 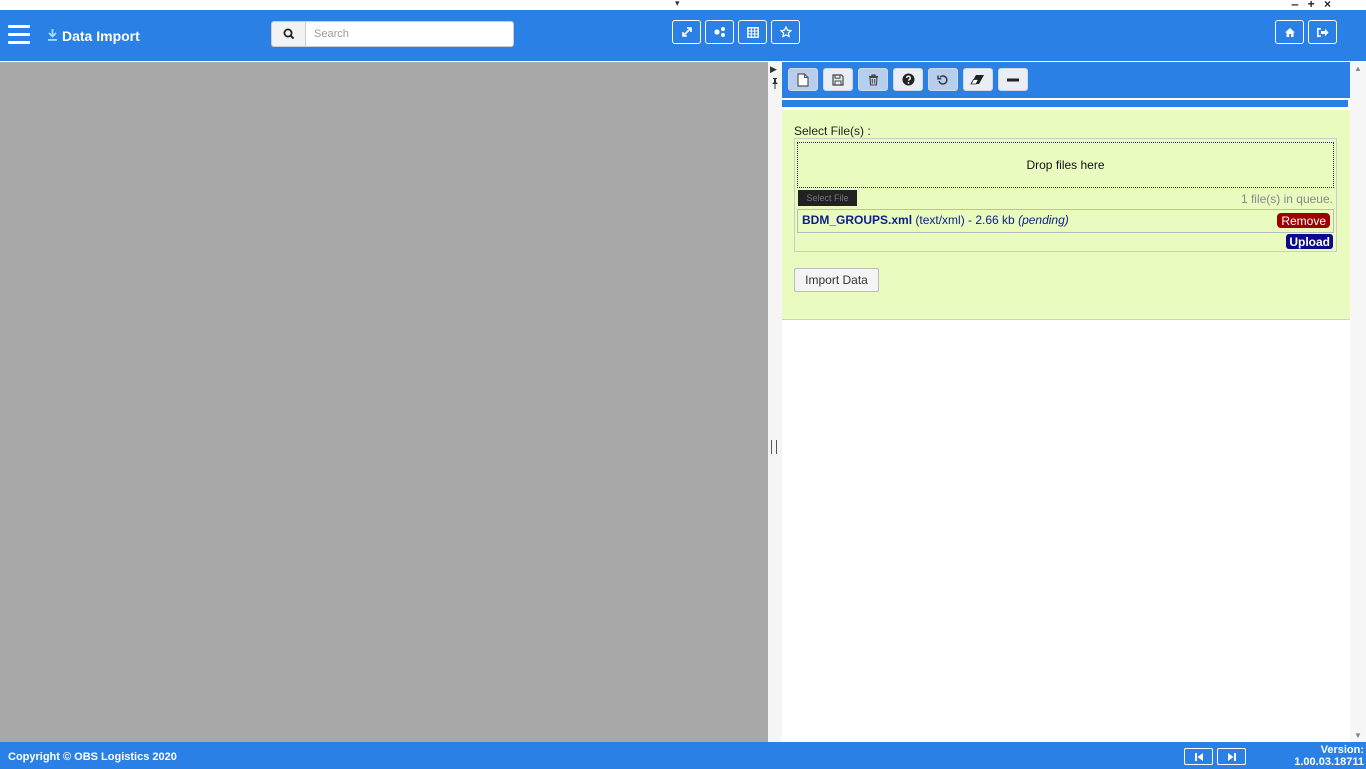 What do you see at coordinates (1309, 241) in the screenshot?
I see `upload-button: Upload` at bounding box center [1309, 241].